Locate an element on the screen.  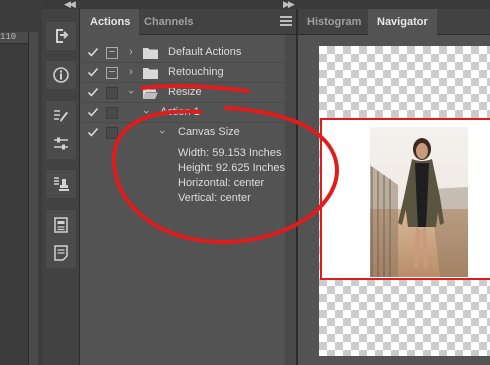
vertical-ruler is located at coordinates (33, 198).